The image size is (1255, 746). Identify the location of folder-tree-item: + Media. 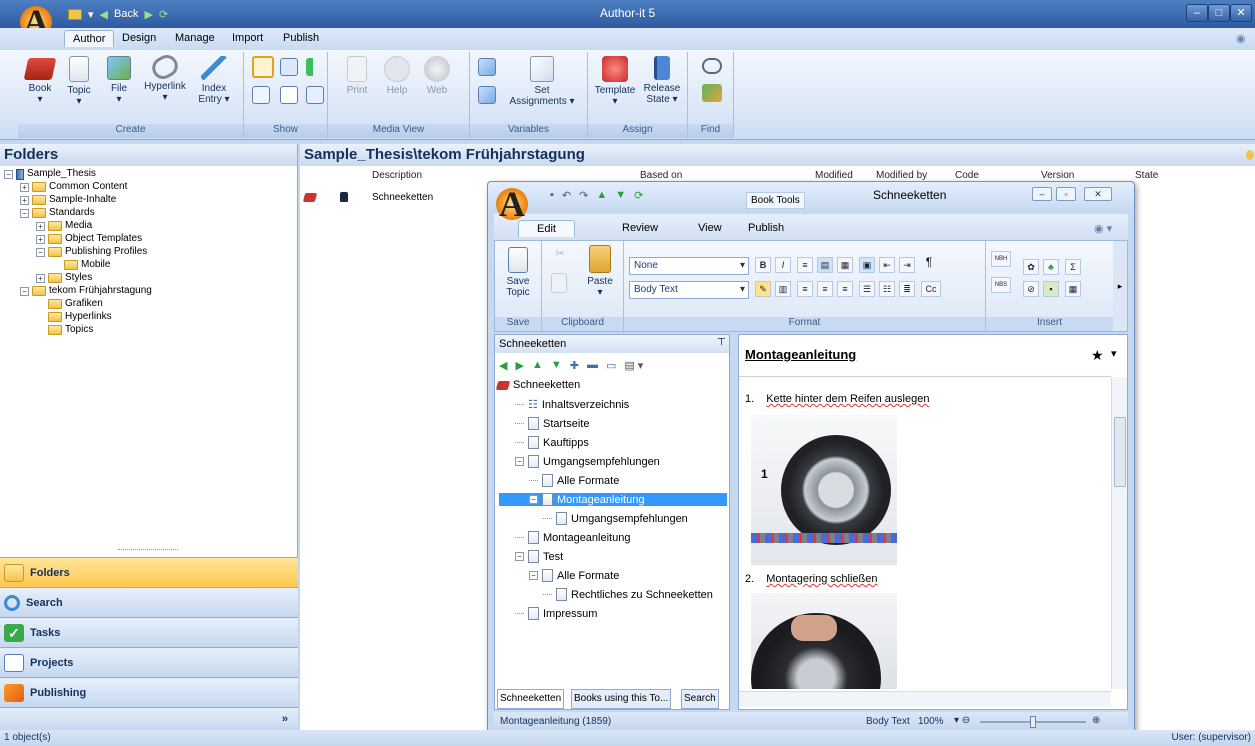
(64, 226).